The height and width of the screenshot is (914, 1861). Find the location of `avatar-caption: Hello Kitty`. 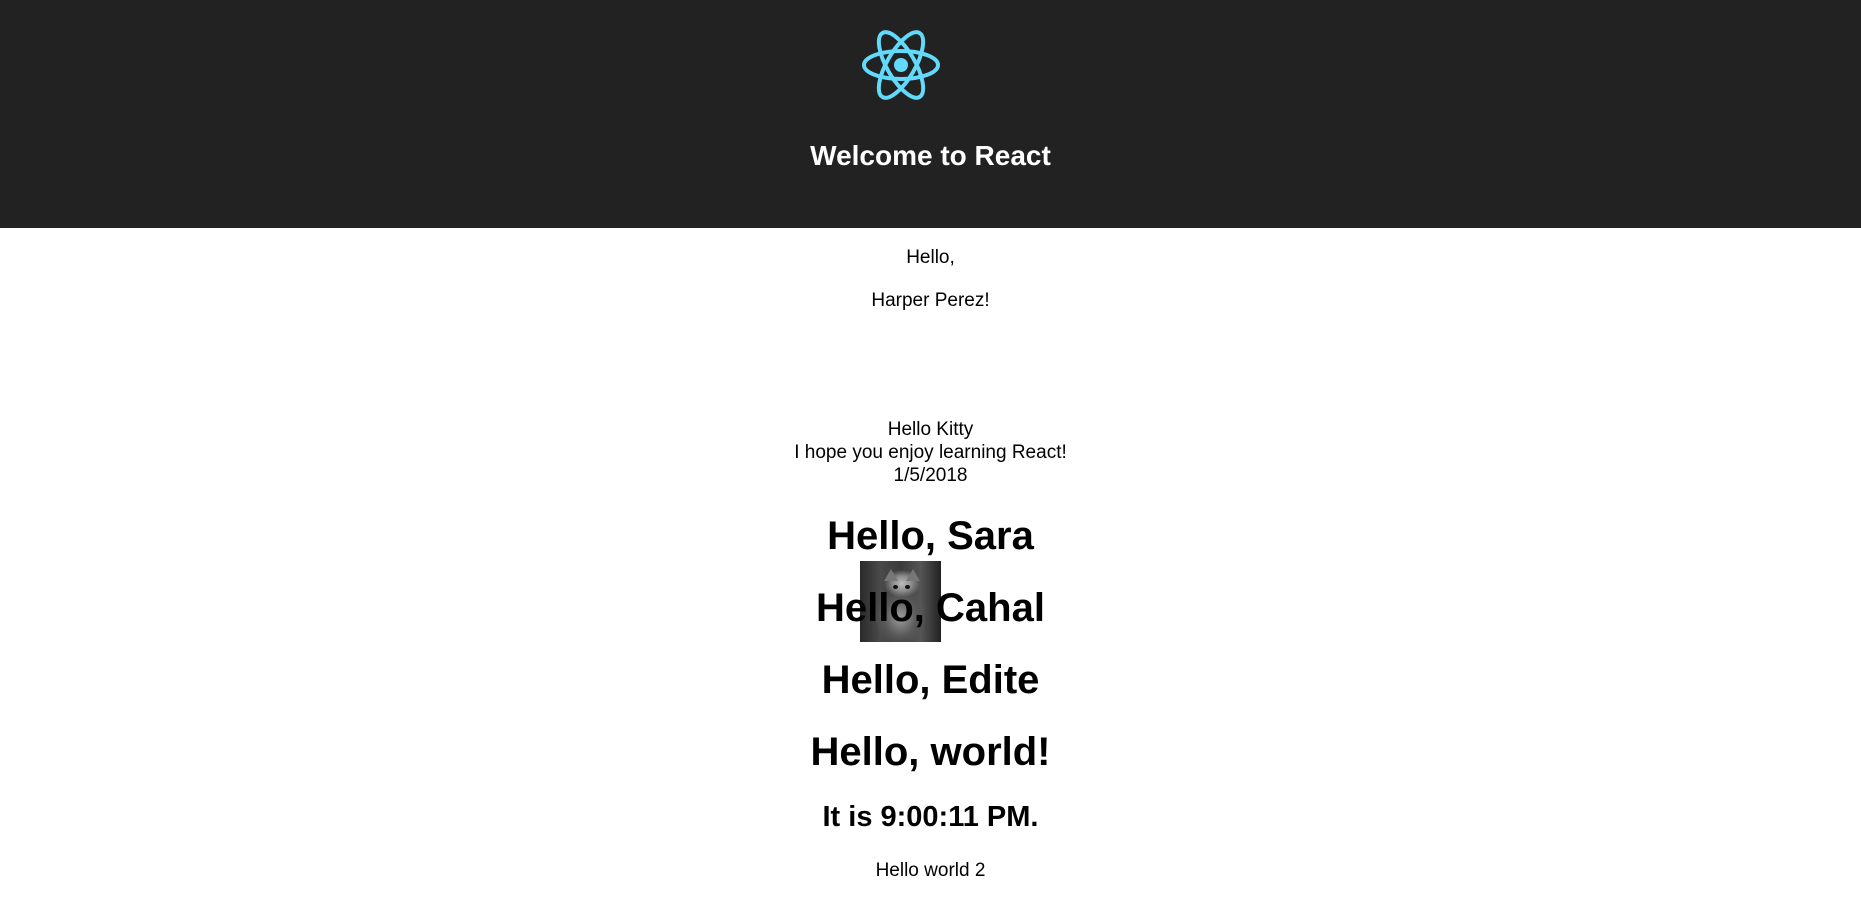

avatar-caption: Hello Kitty is located at coordinates (930, 429).